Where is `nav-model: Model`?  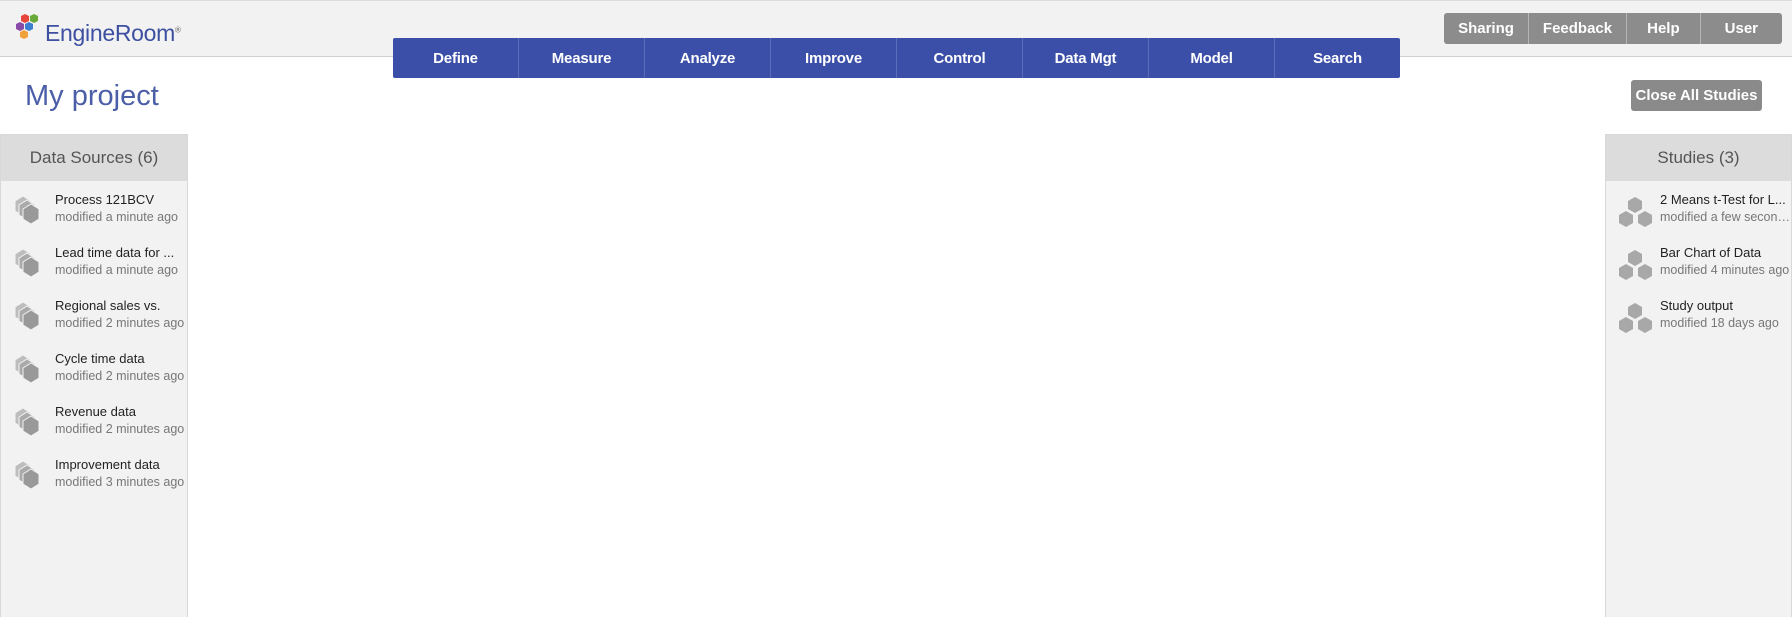
nav-model: Model is located at coordinates (1212, 58).